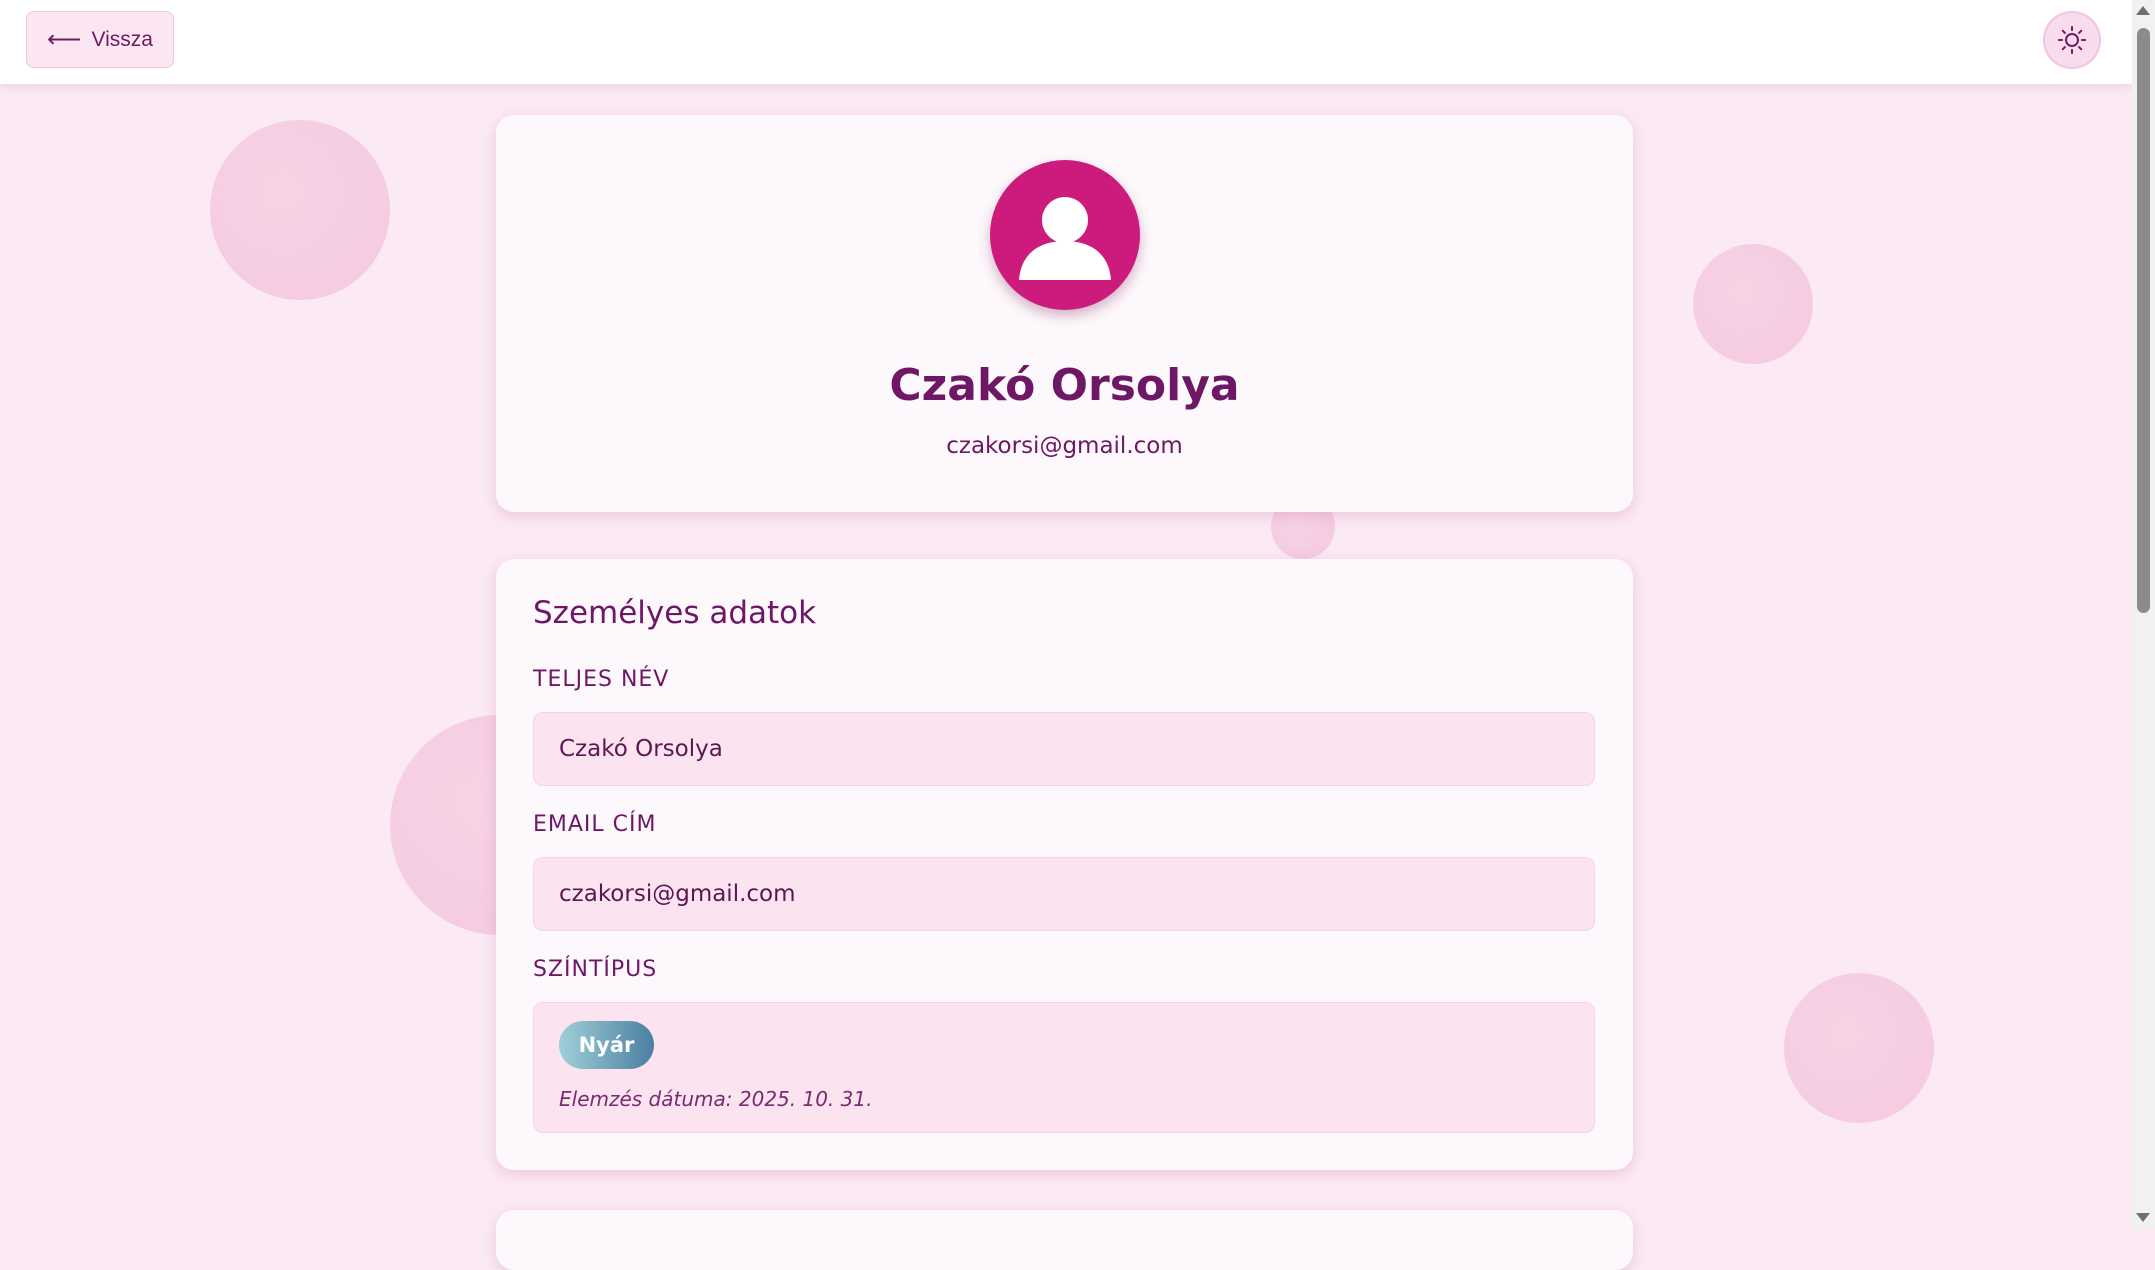 The width and height of the screenshot is (2155, 1270). I want to click on email-value: czakorsi@gmail.com, so click(677, 894).